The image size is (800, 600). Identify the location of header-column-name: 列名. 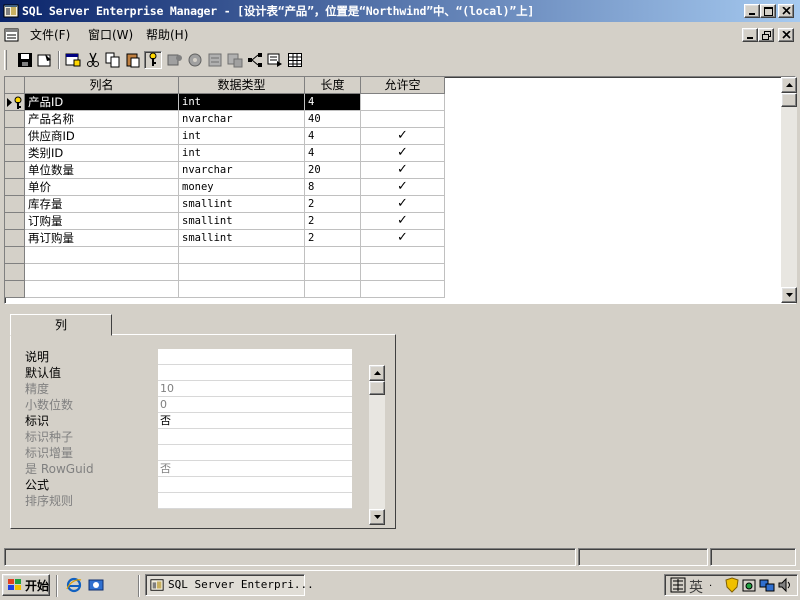
(102, 85).